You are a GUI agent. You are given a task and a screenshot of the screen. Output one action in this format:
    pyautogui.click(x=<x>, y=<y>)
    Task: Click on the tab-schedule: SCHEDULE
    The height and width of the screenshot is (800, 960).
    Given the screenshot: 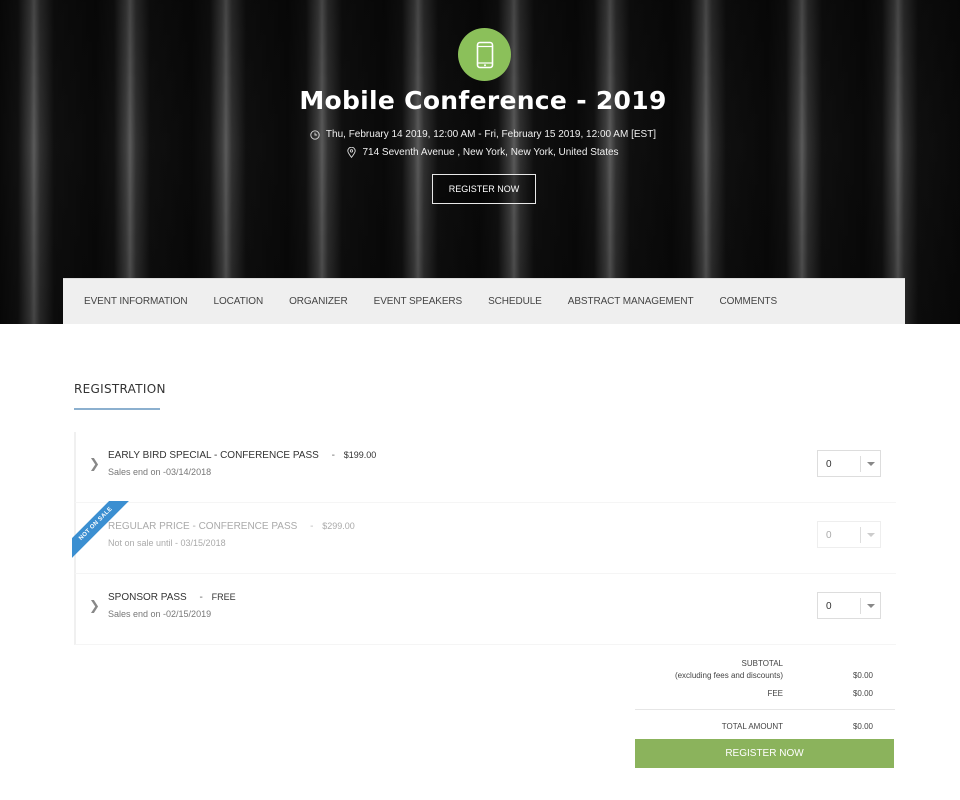 What is the action you would take?
    pyautogui.click(x=515, y=301)
    